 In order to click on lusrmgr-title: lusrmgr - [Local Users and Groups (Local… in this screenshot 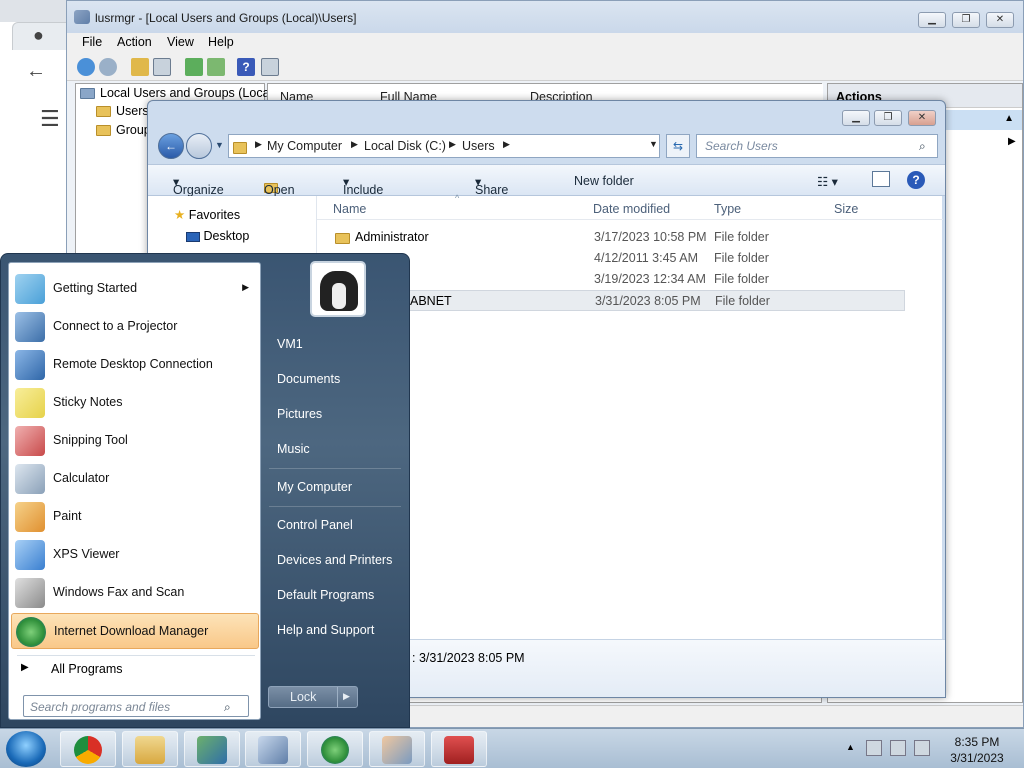, I will do `click(226, 18)`.